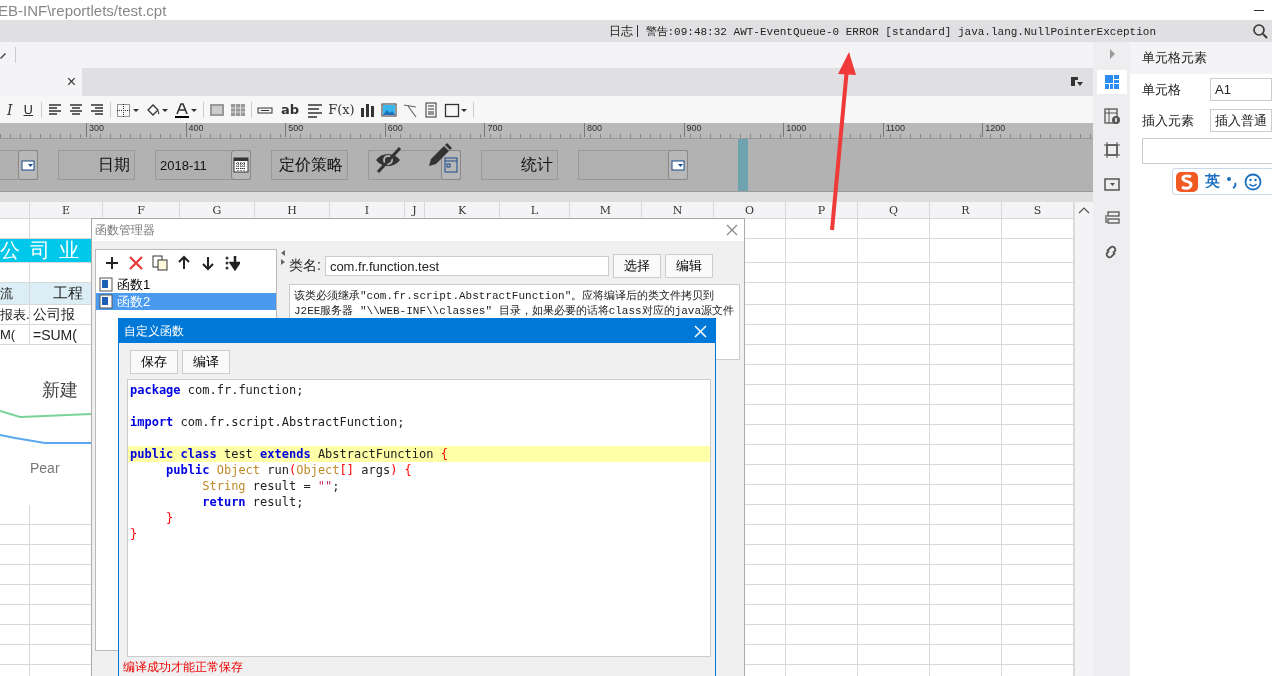 The image size is (1272, 676). I want to click on slash-line-icon, so click(409, 109).